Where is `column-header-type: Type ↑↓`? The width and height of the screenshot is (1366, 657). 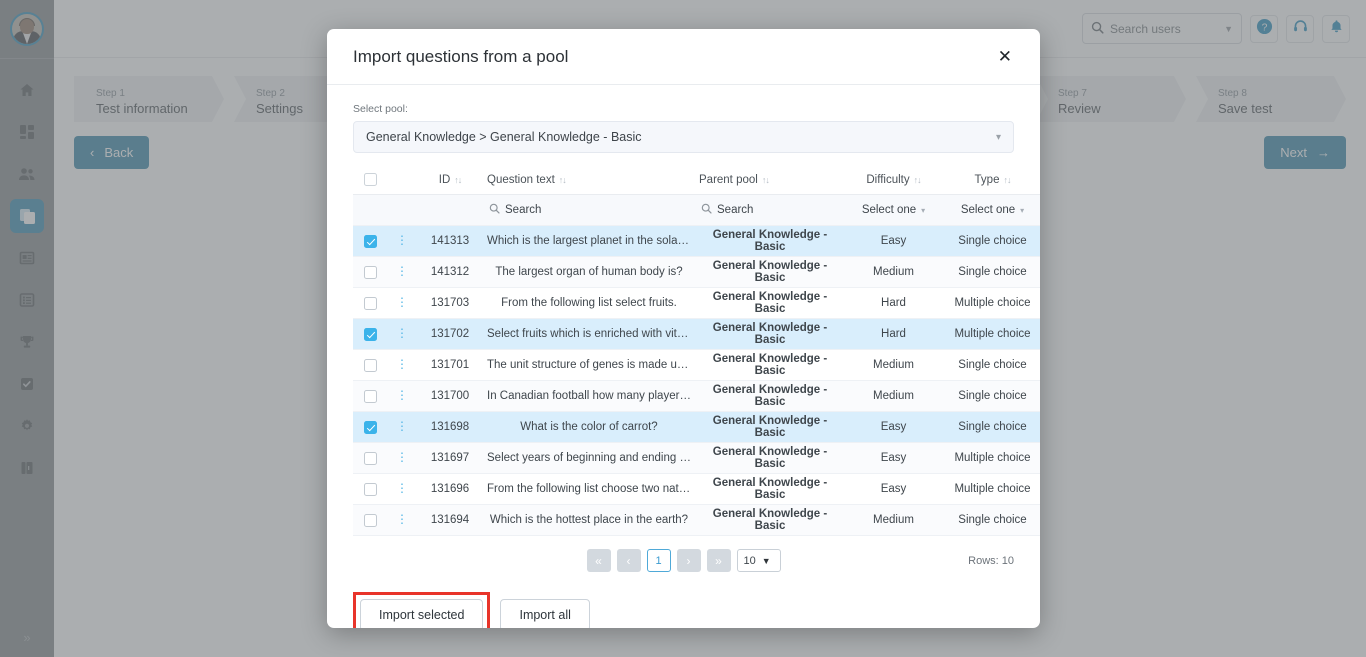
column-header-type: Type ↑↓ is located at coordinates (991, 181).